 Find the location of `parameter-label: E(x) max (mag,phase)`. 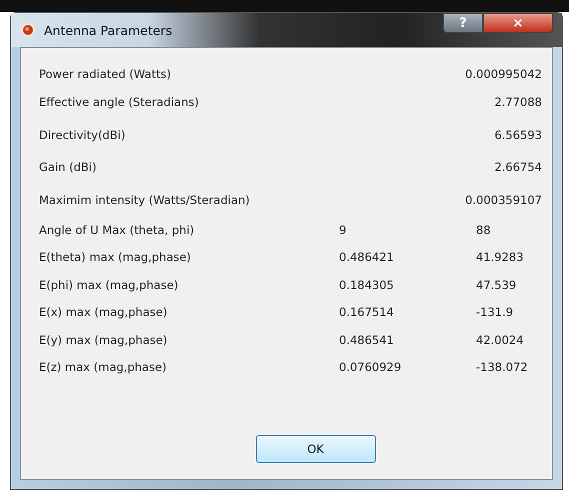

parameter-label: E(x) max (mag,phase) is located at coordinates (103, 312).